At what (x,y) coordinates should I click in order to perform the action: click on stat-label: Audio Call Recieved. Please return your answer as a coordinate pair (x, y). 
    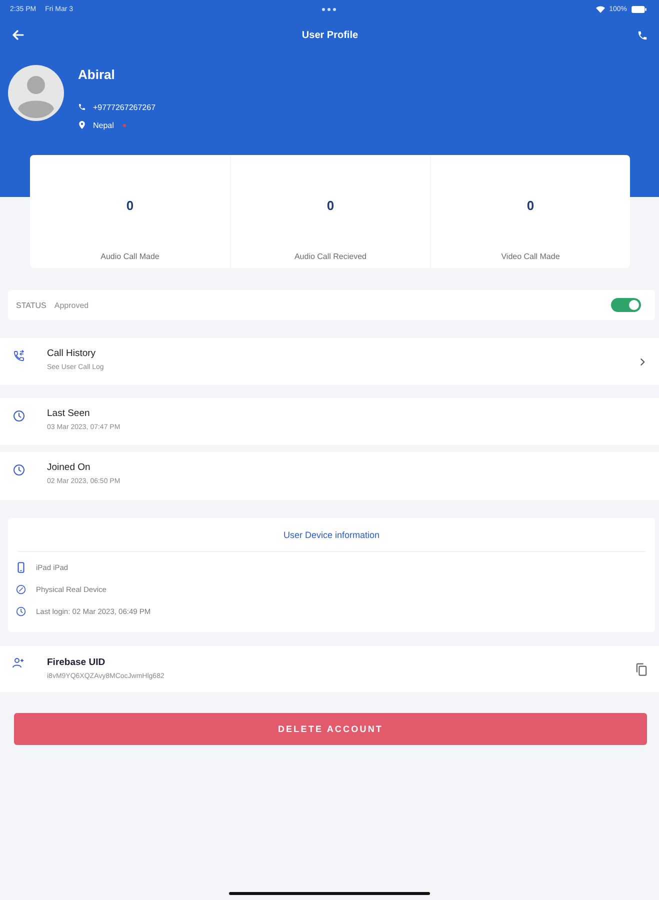
    Looking at the image, I should click on (330, 257).